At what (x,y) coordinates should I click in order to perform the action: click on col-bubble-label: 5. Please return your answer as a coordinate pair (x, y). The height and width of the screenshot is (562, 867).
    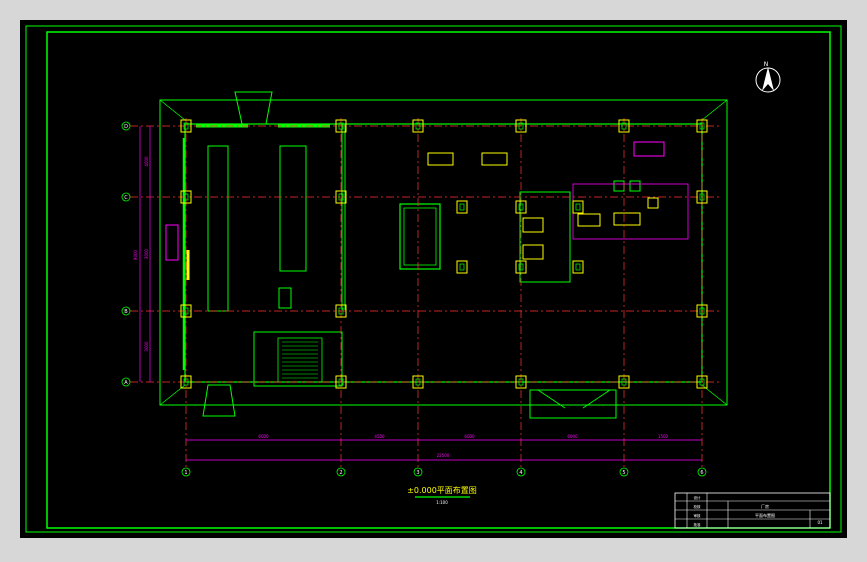
    Looking at the image, I should click on (623, 473).